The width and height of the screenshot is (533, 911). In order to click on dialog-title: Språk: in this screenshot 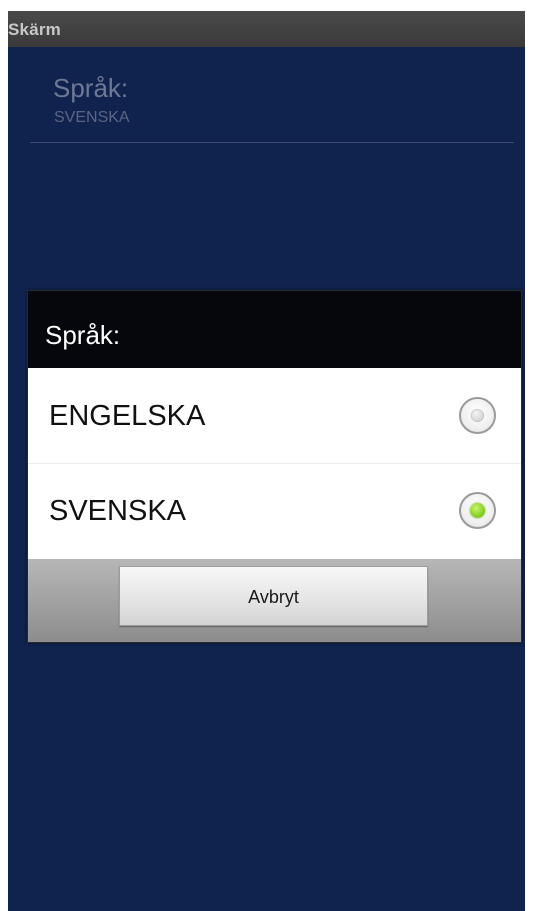, I will do `click(83, 335)`.